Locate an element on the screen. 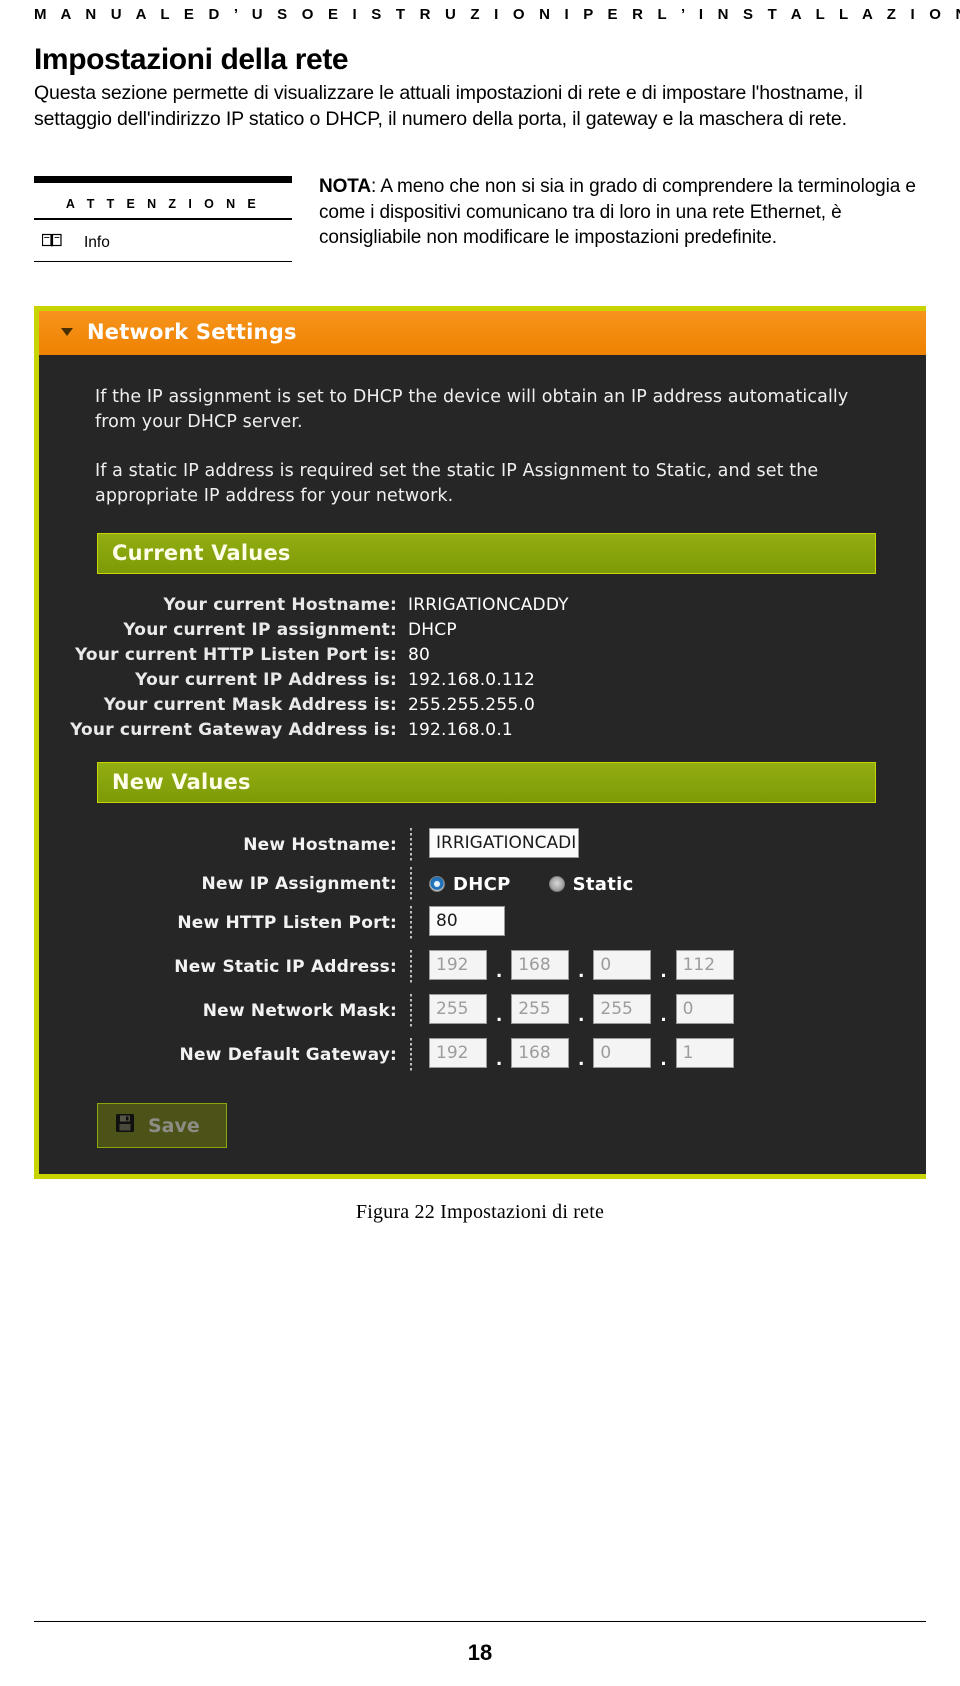  floppy-disk-icon is located at coordinates (125, 1125).